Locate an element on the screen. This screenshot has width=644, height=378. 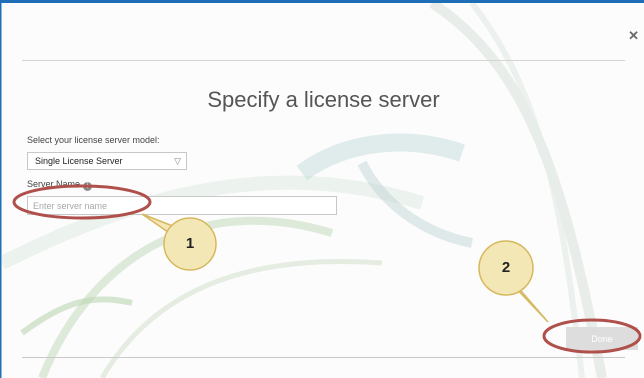
license-model-select: Single License Server ▽ is located at coordinates (107, 161).